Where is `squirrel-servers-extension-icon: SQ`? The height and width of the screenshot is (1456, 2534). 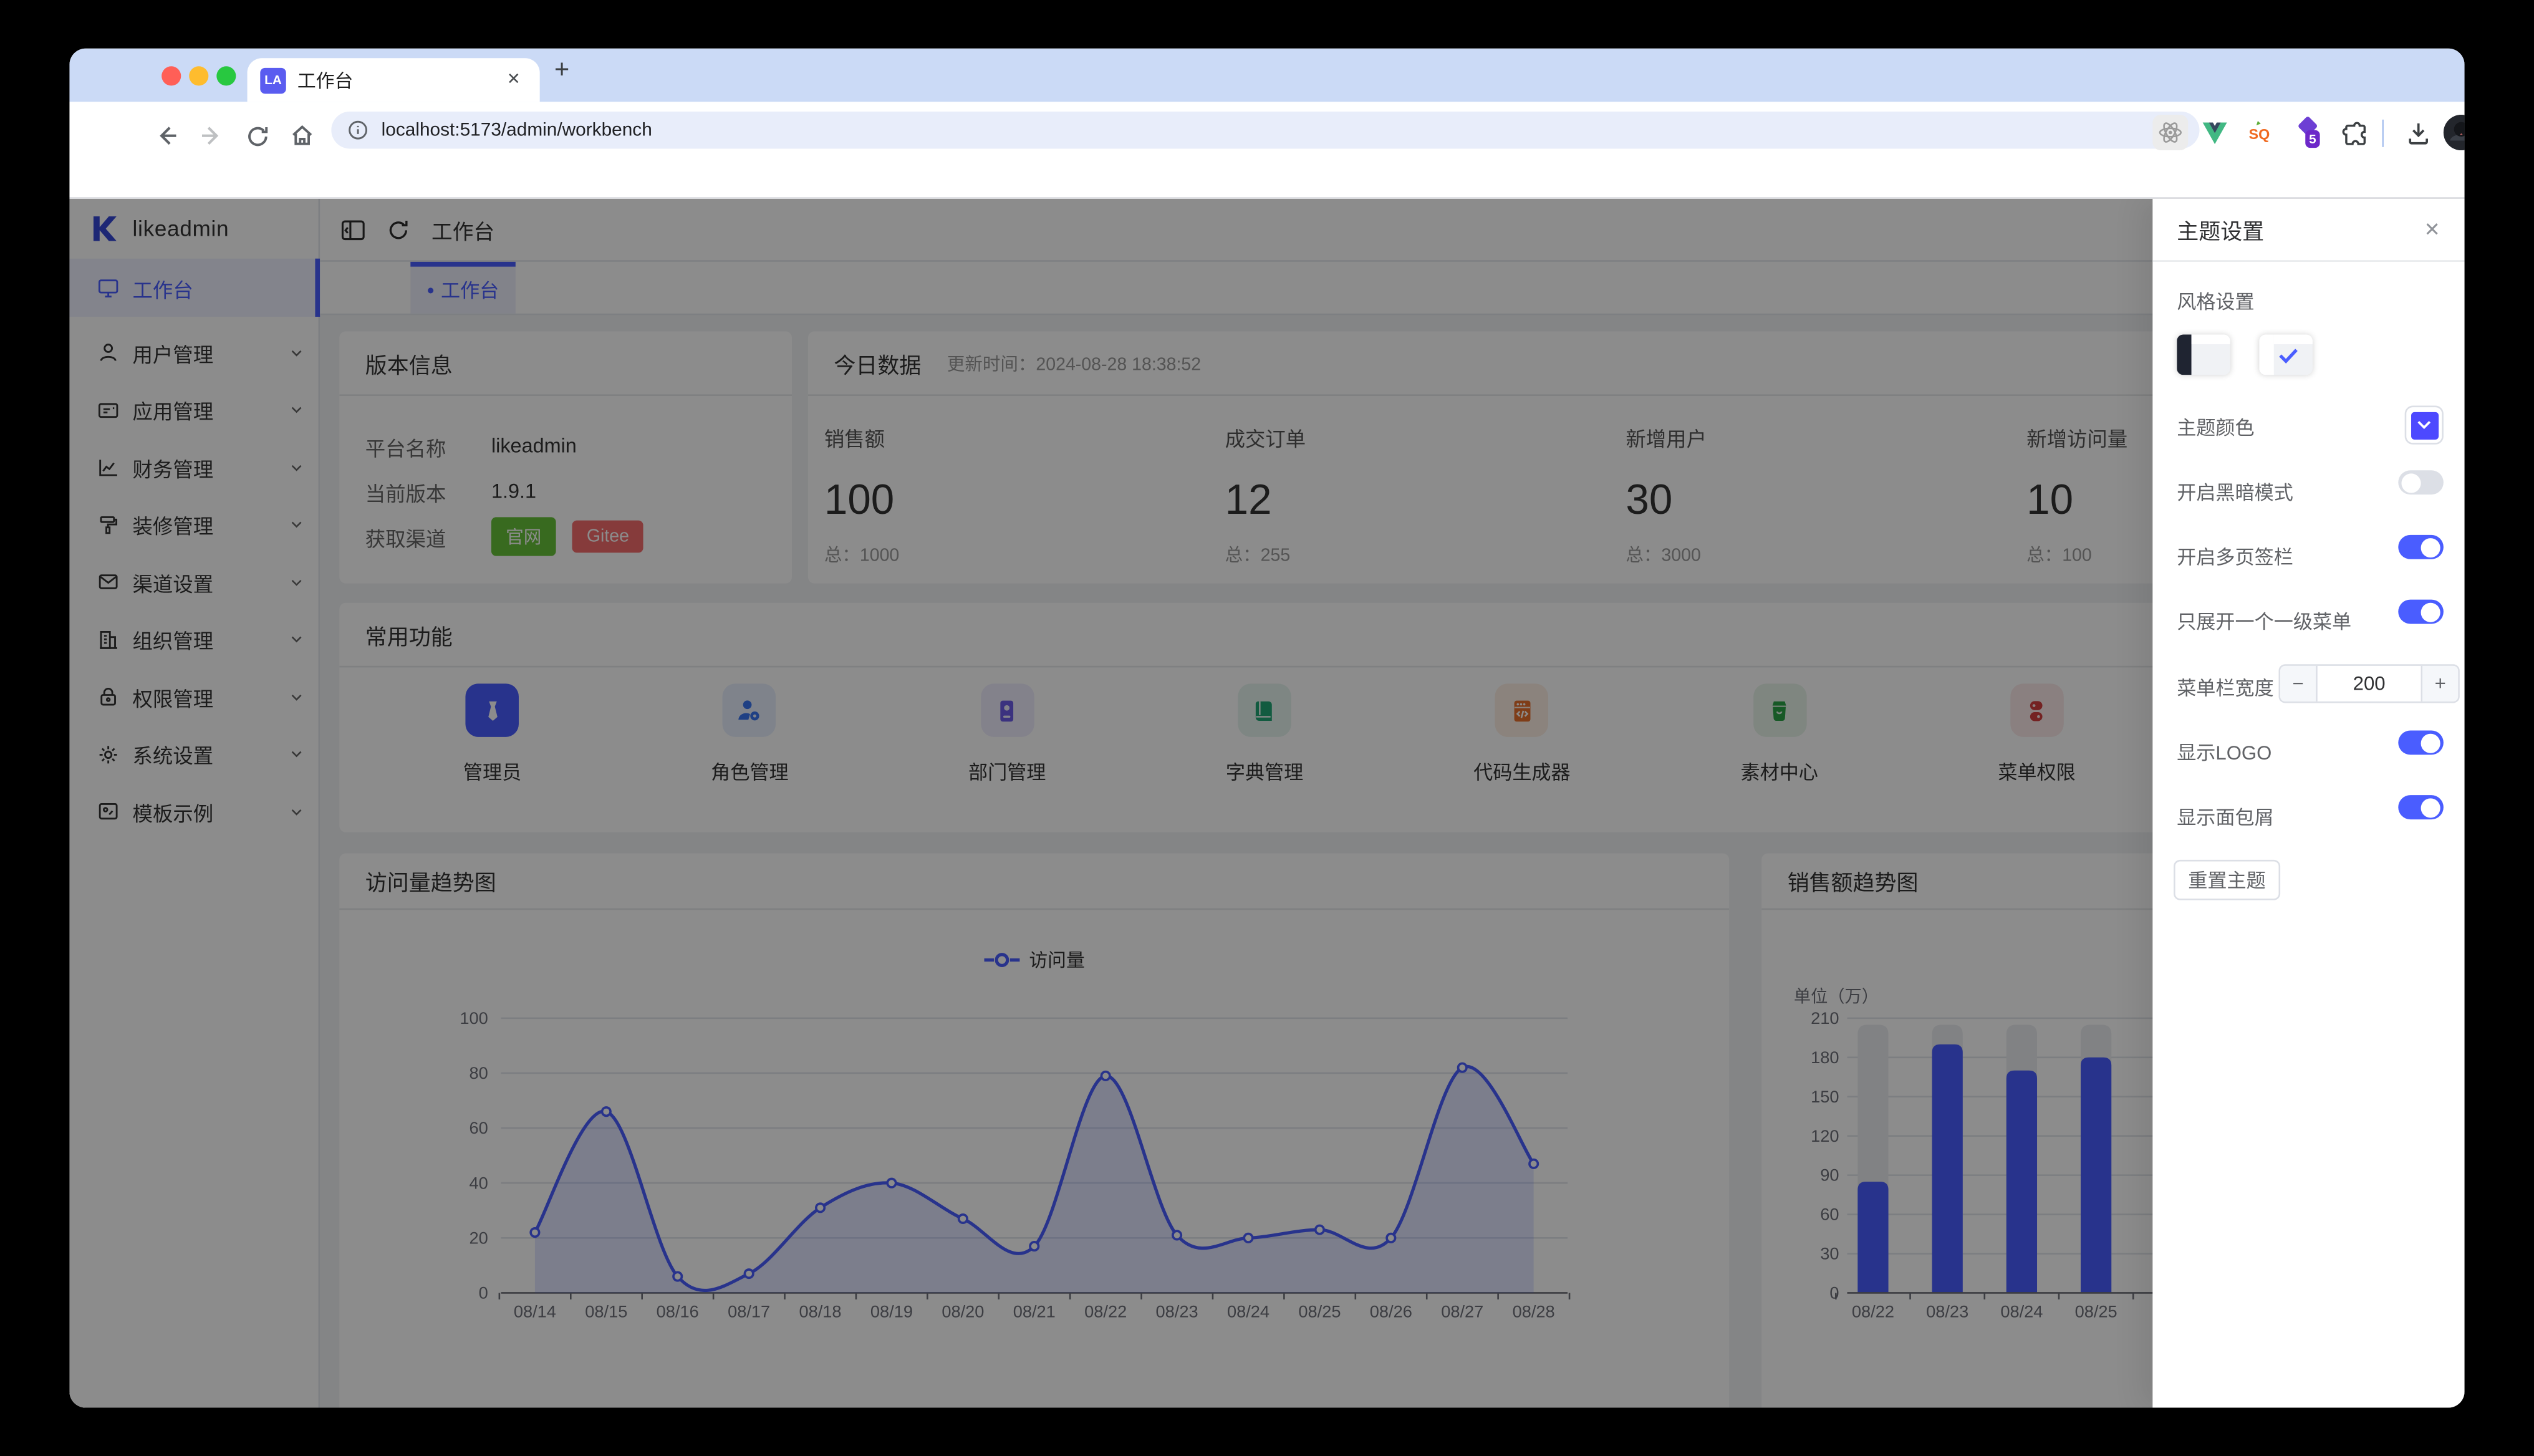
squirrel-servers-extension-icon: SQ is located at coordinates (2259, 133).